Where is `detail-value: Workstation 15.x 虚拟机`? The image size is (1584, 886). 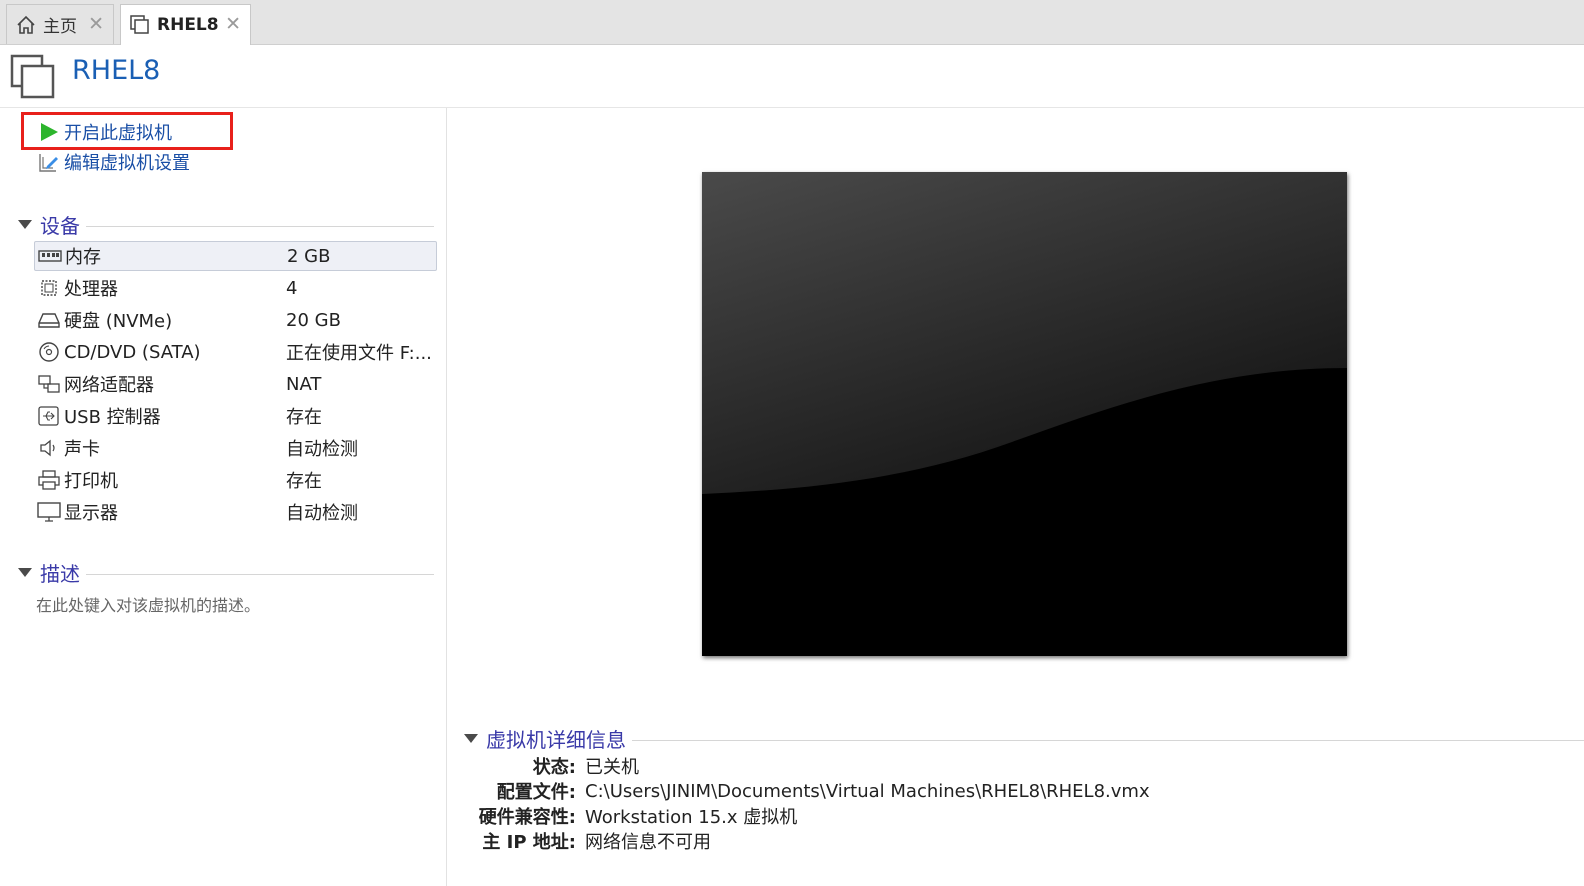
detail-value: Workstation 15.x 虚拟机 is located at coordinates (691, 817).